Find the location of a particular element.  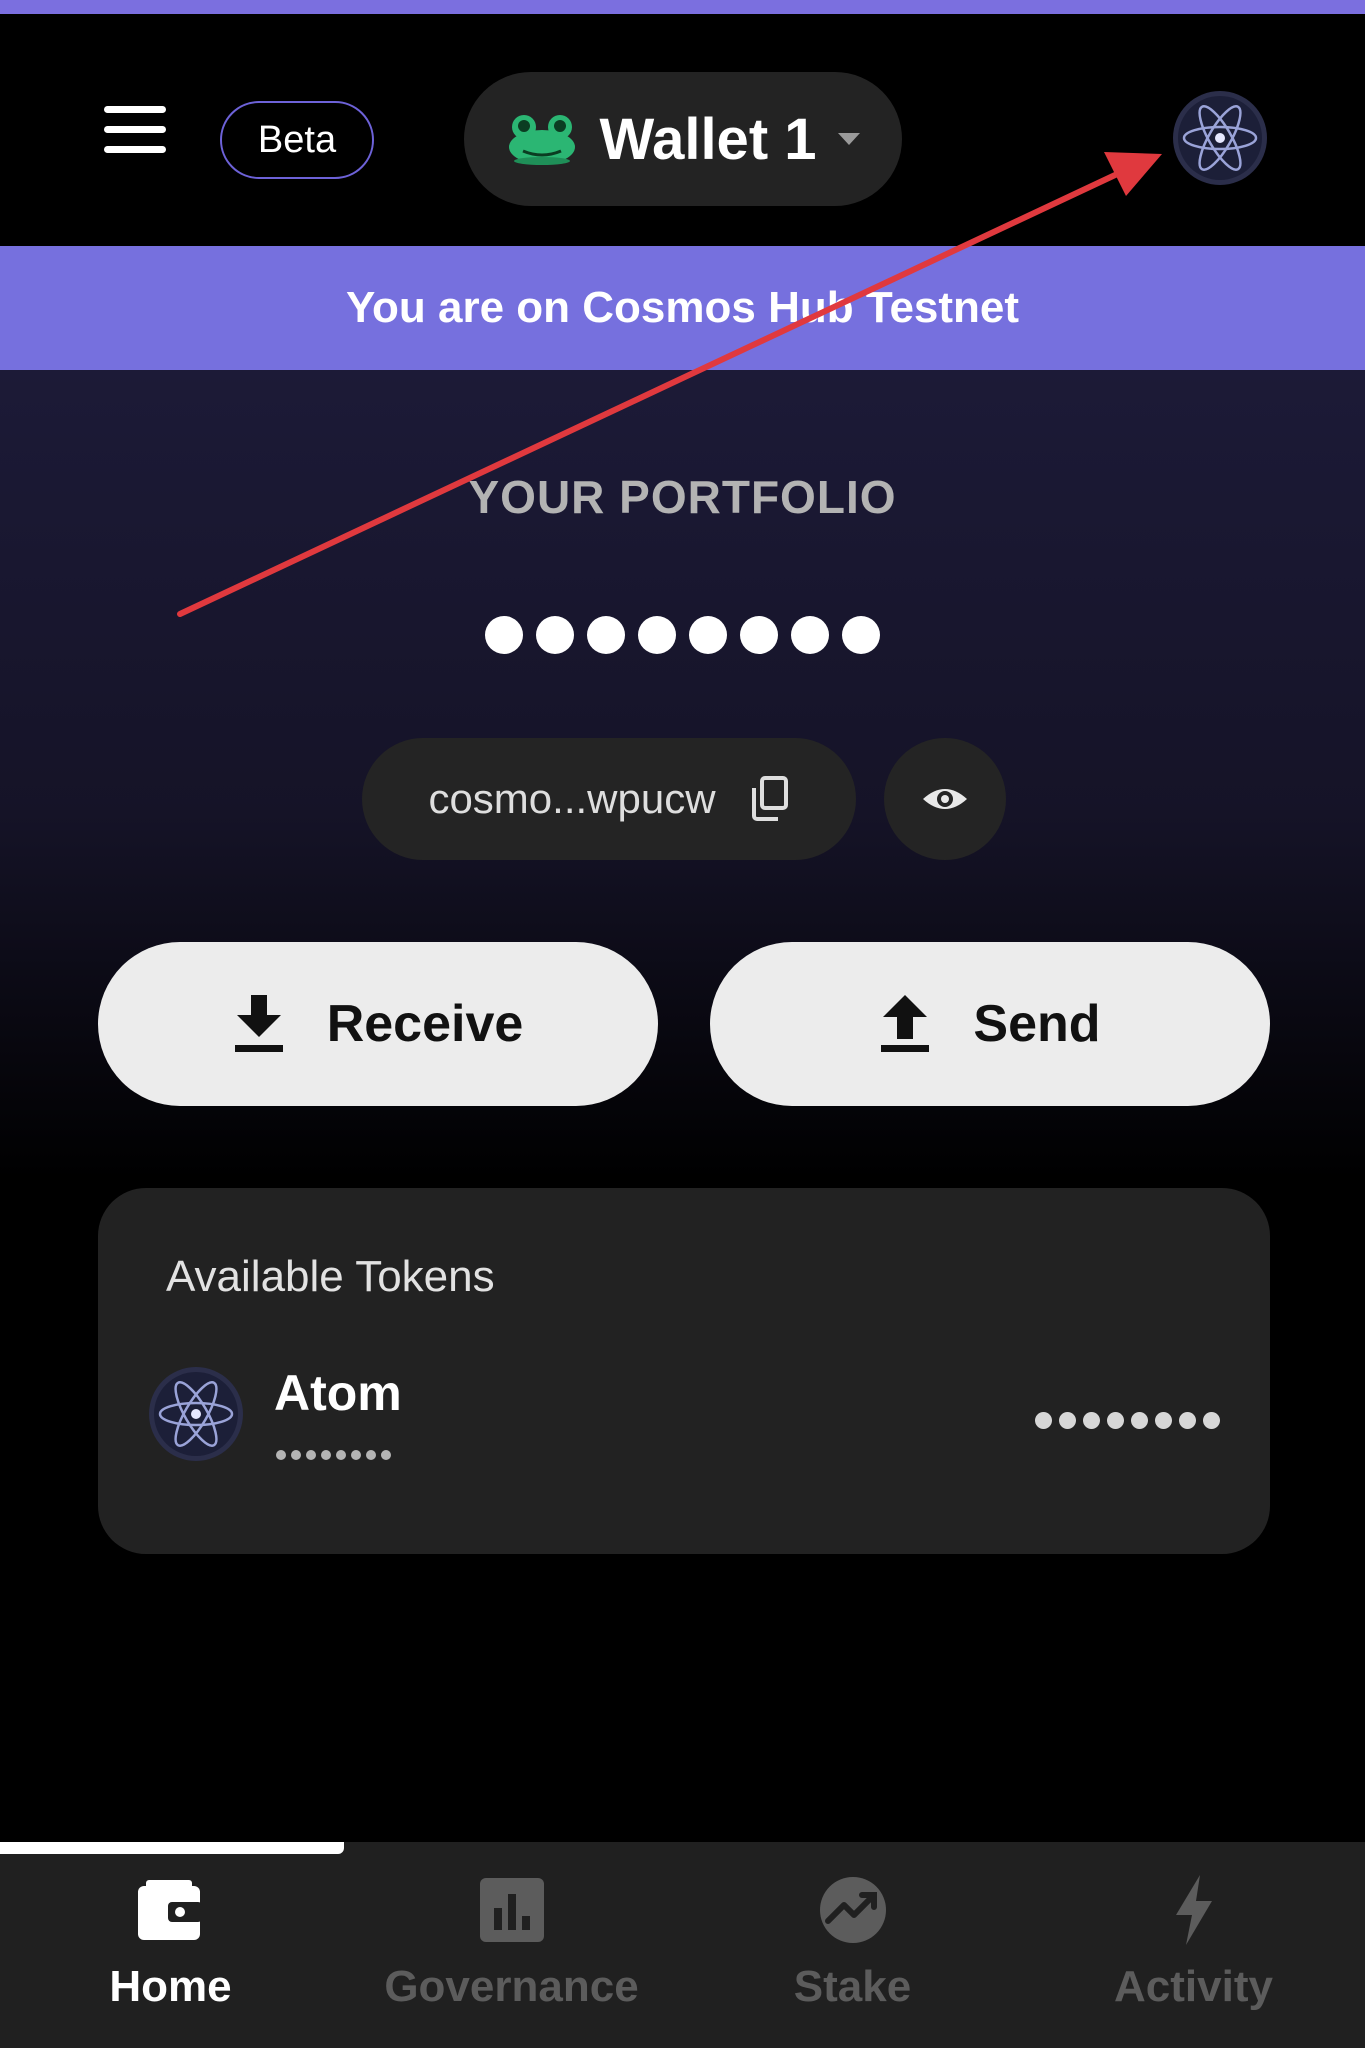

wallet-selector: Wallet 1 is located at coordinates (683, 139).